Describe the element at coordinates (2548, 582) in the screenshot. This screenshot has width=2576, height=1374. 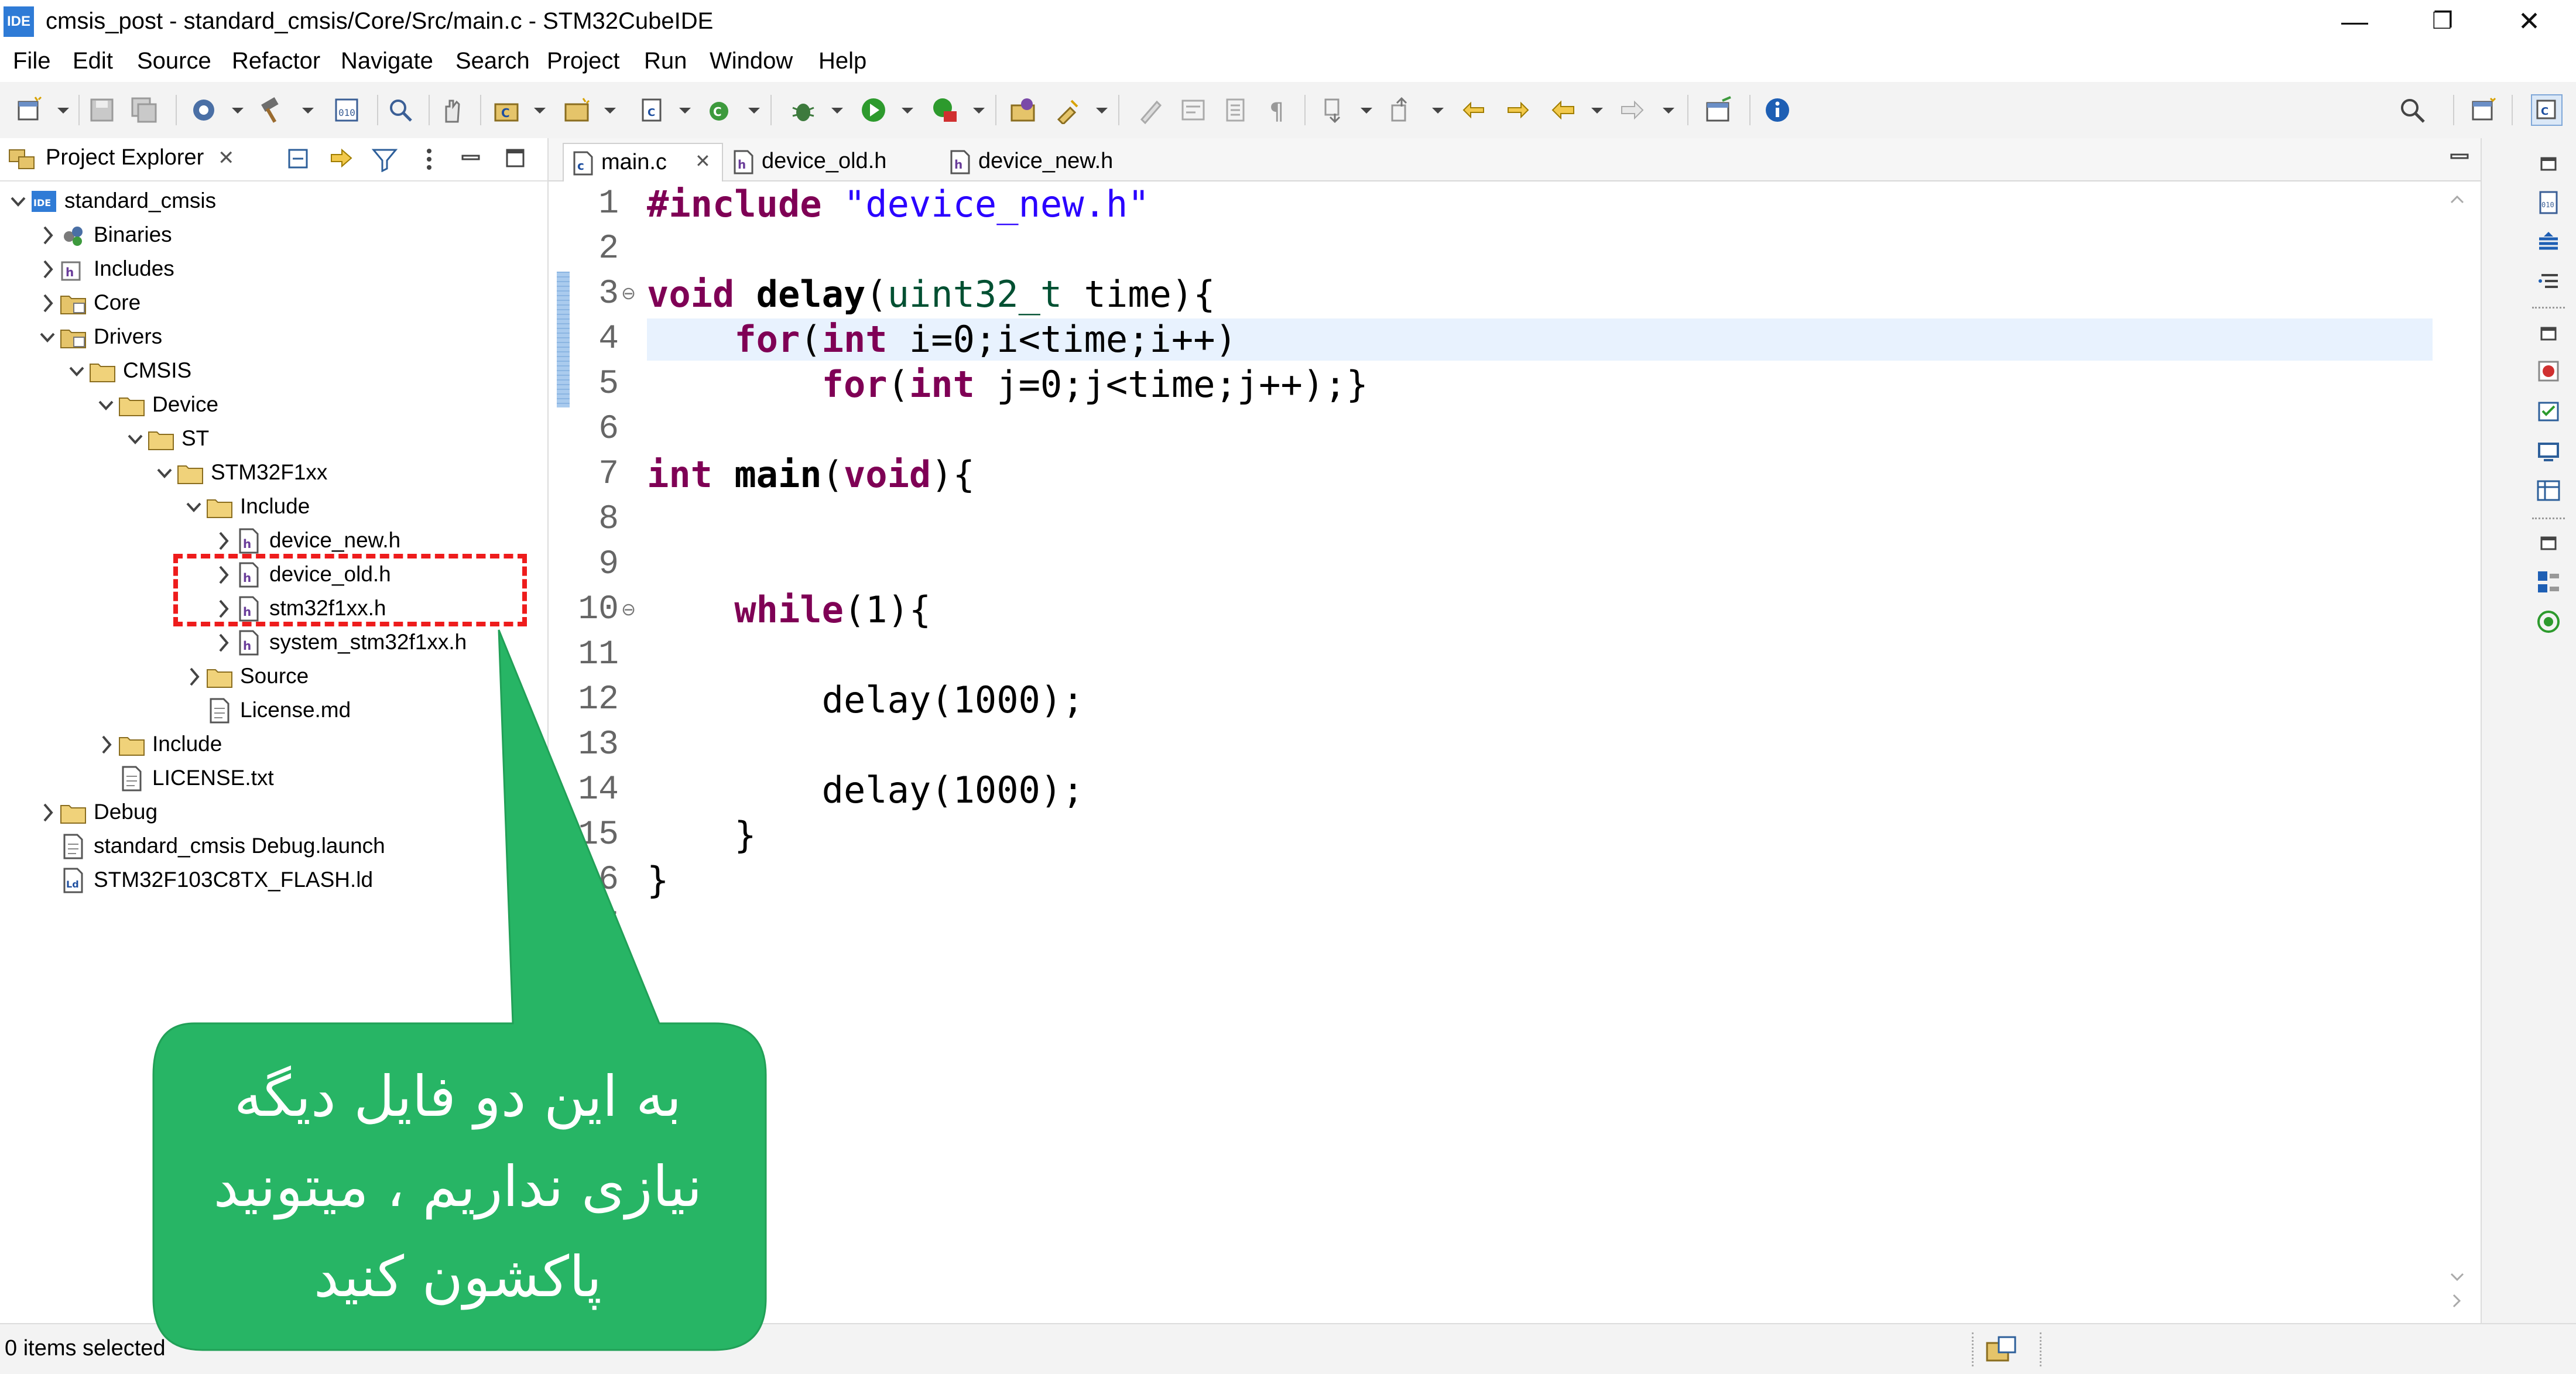
I see `build-analyzer-icon` at that location.